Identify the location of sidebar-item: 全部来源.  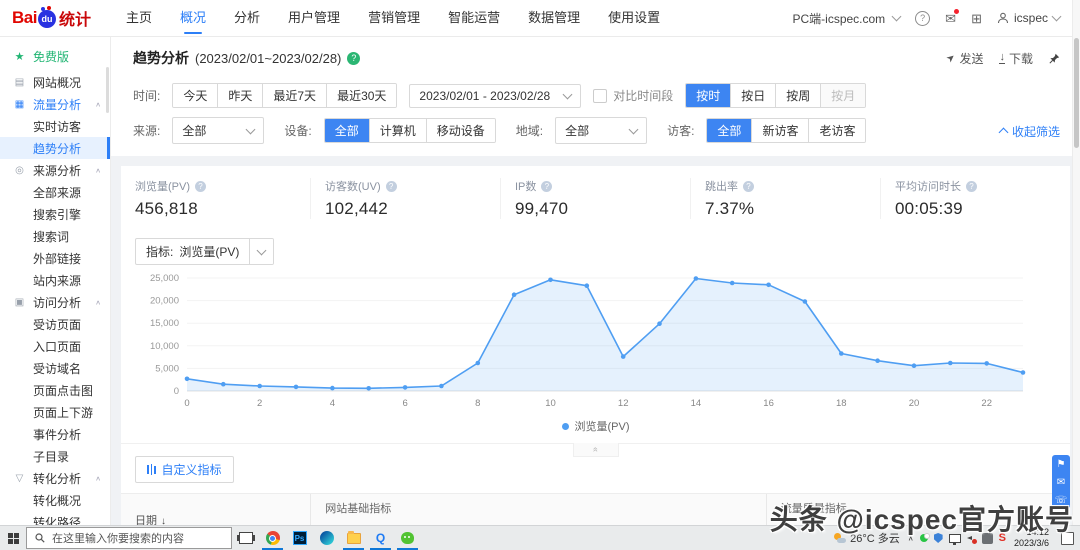
(55, 192).